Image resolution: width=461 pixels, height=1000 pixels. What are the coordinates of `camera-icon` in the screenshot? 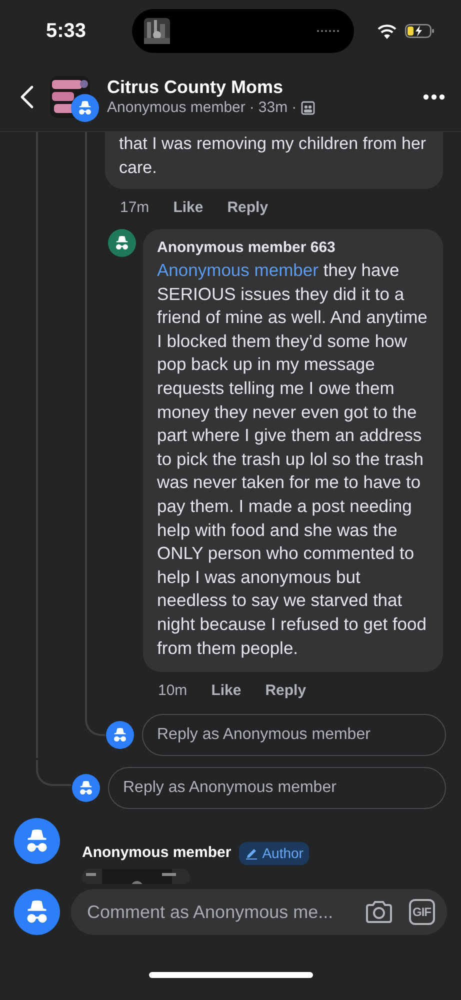 It's located at (378, 912).